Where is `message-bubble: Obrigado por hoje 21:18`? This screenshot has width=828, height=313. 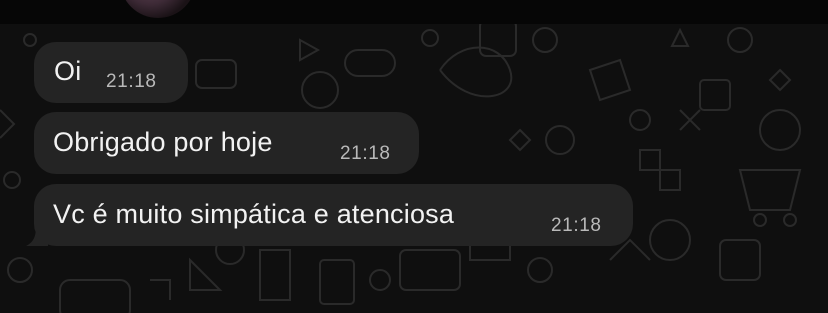
message-bubble: Obrigado por hoje 21:18 is located at coordinates (226, 143).